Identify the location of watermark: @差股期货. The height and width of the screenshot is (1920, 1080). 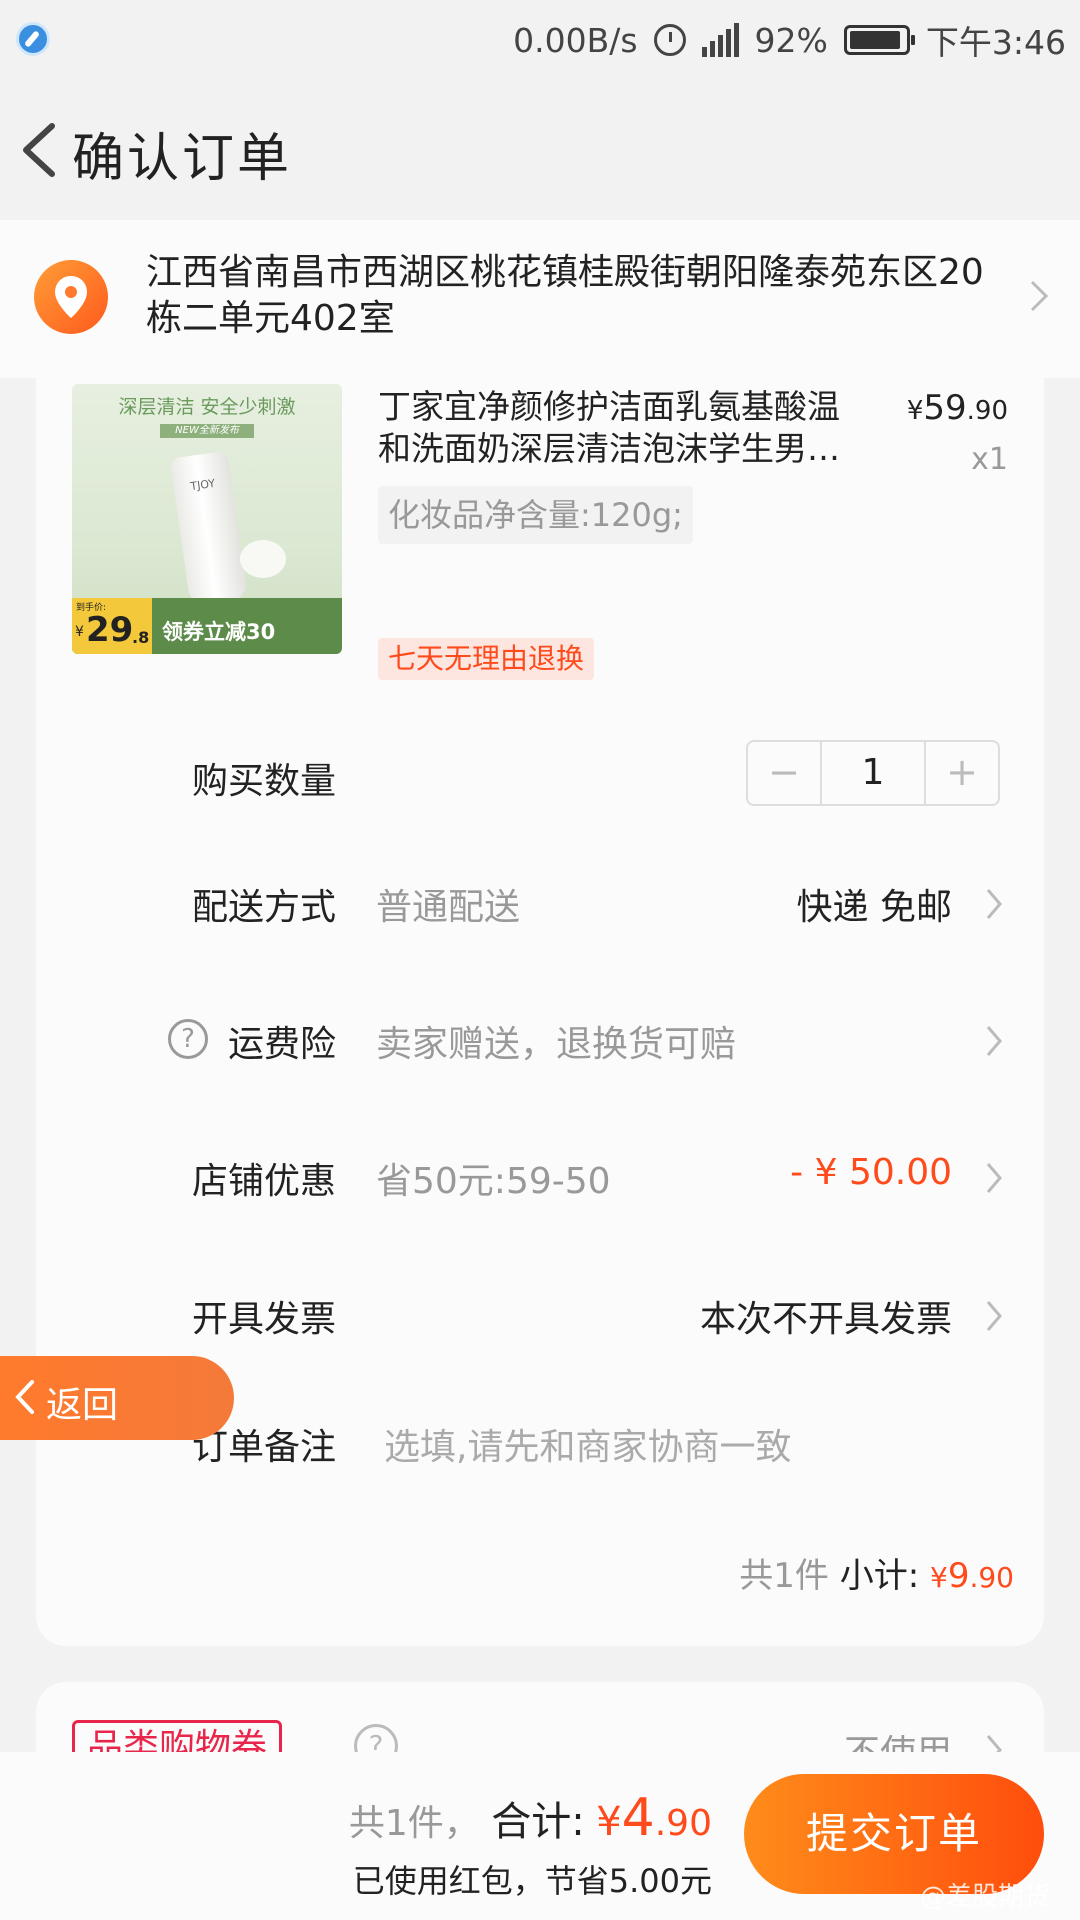
(984, 1897).